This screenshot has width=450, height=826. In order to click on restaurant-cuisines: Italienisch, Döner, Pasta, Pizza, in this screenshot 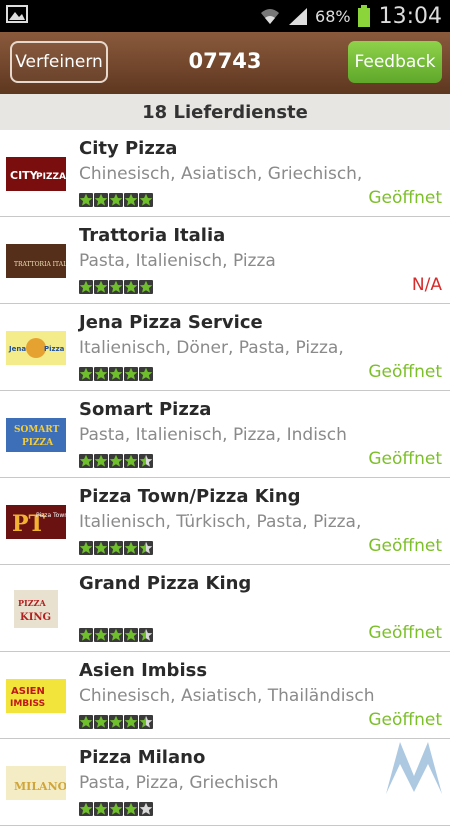, I will do `click(211, 348)`.